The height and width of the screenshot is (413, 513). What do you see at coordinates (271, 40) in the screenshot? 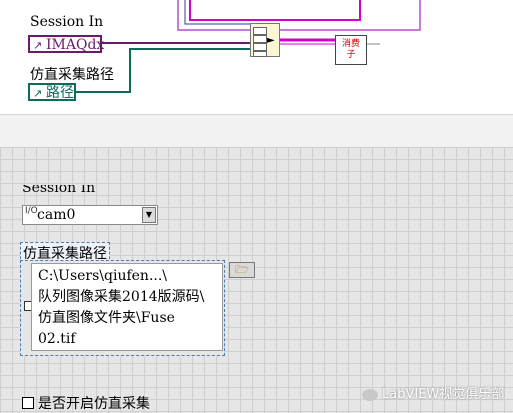
I see `arrow-icon: ►` at bounding box center [271, 40].